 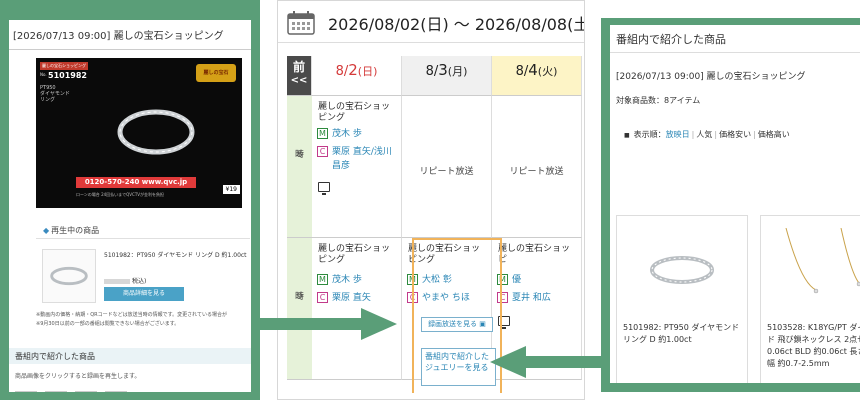 What do you see at coordinates (67, 75) in the screenshot?
I see `video-product-code: 5101982` at bounding box center [67, 75].